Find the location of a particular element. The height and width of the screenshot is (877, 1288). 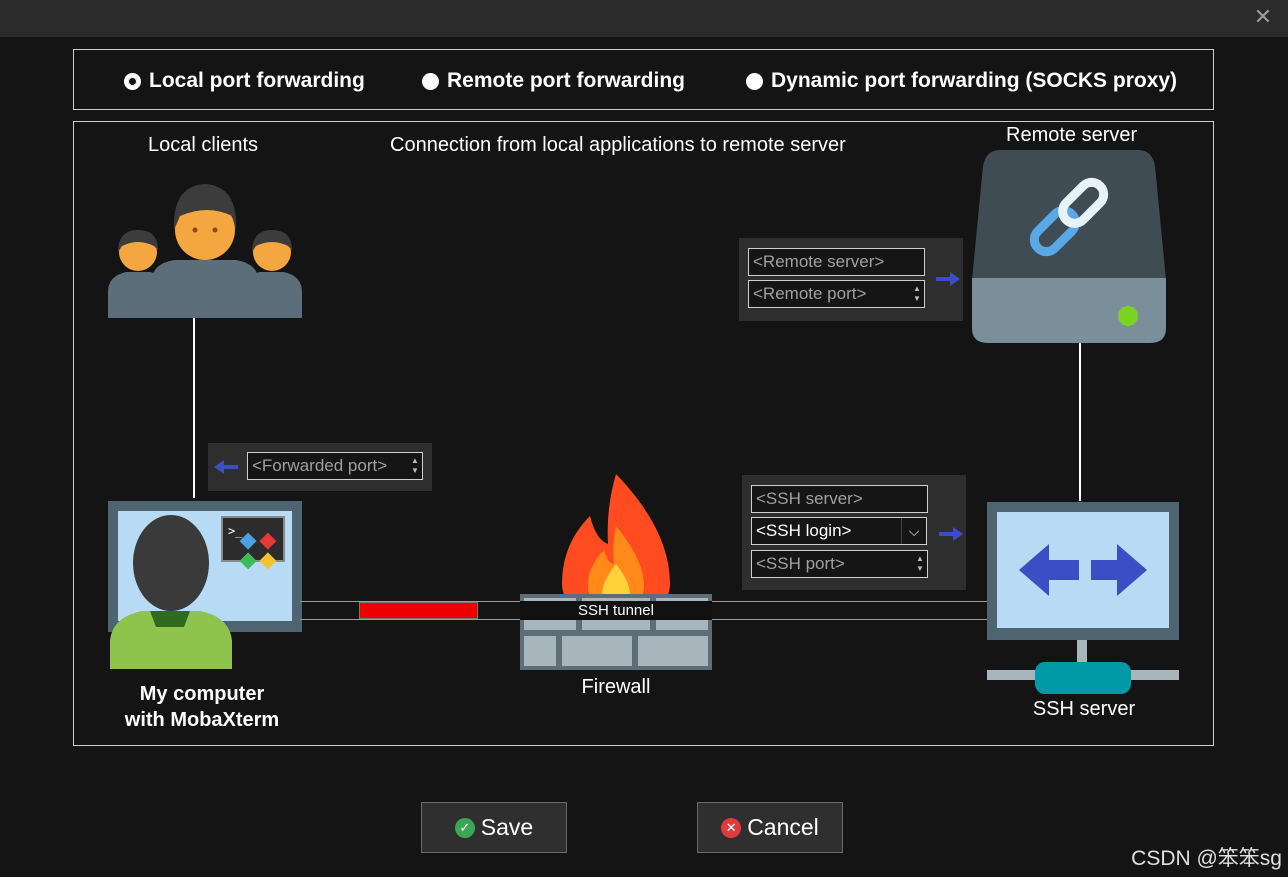

remote-server-input: <Remote server> is located at coordinates (836, 262).